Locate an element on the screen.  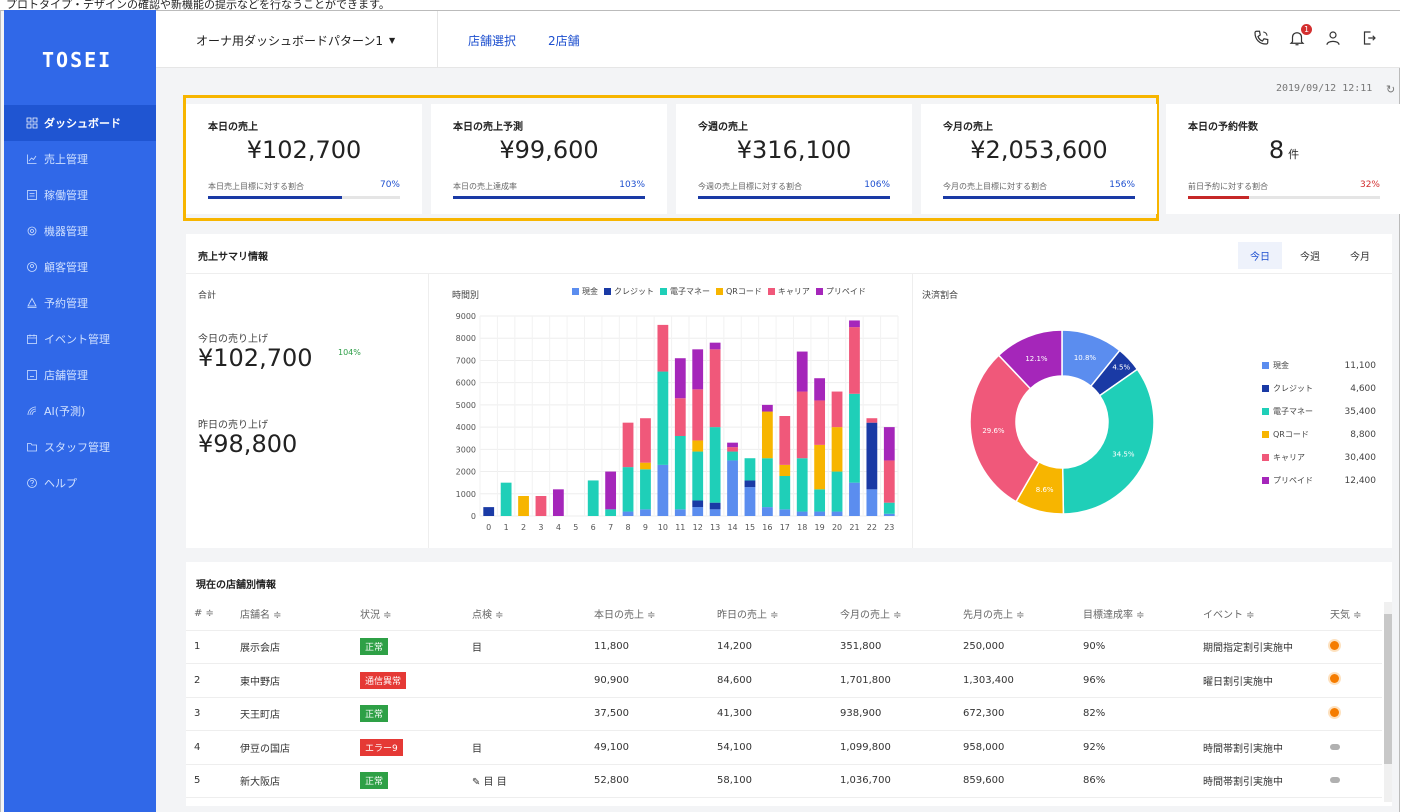
kpi-pct: 106% is located at coordinates (877, 185).